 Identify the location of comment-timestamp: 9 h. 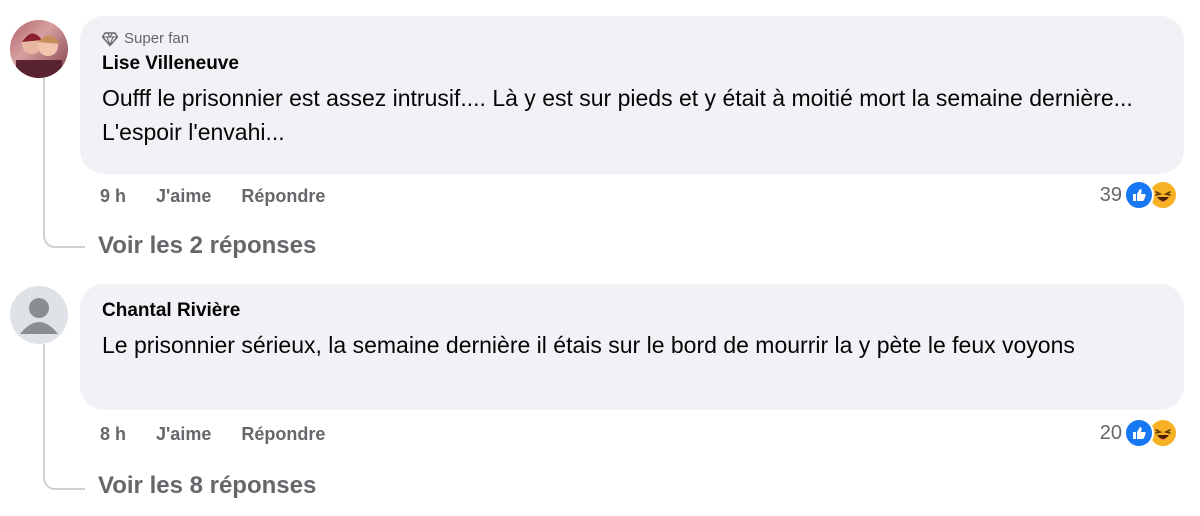
(113, 196).